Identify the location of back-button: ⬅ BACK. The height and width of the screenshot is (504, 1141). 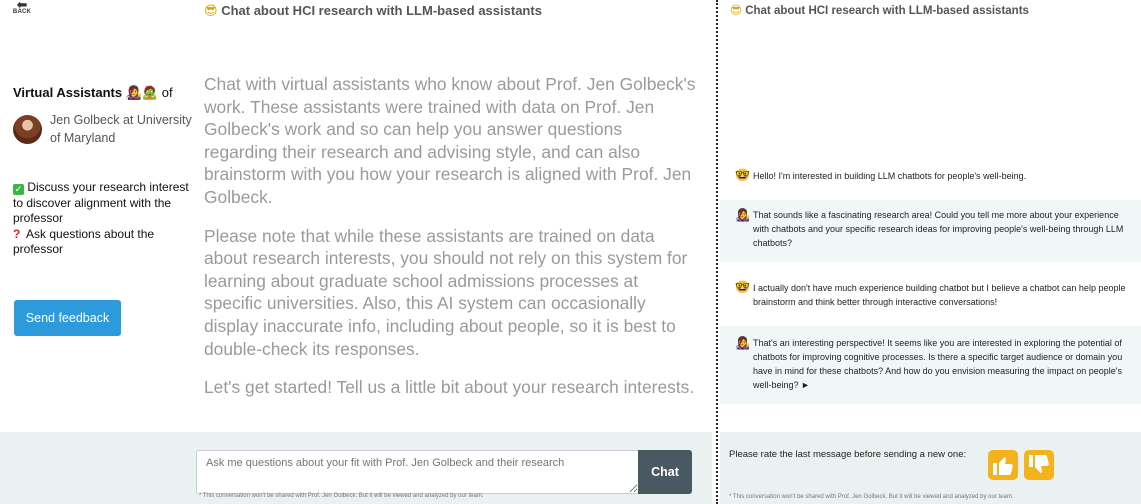
(22, 7).